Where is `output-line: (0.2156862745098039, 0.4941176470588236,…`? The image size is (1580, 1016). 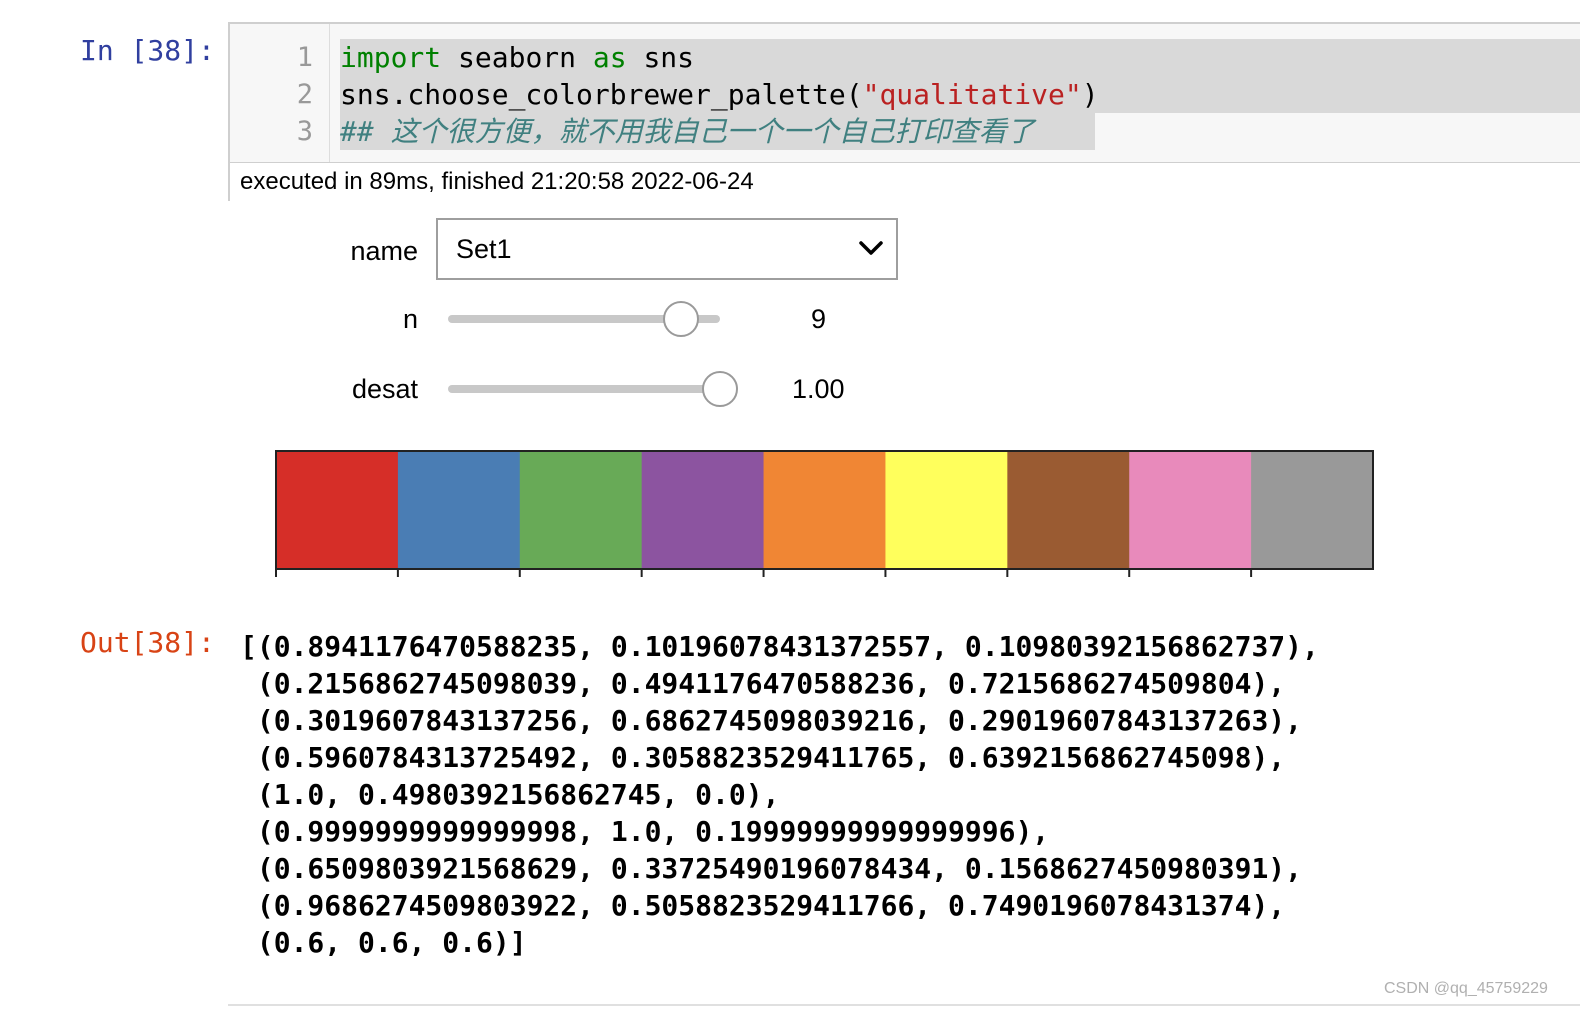 output-line: (0.2156862745098039, 0.4941176470588236,… is located at coordinates (763, 683).